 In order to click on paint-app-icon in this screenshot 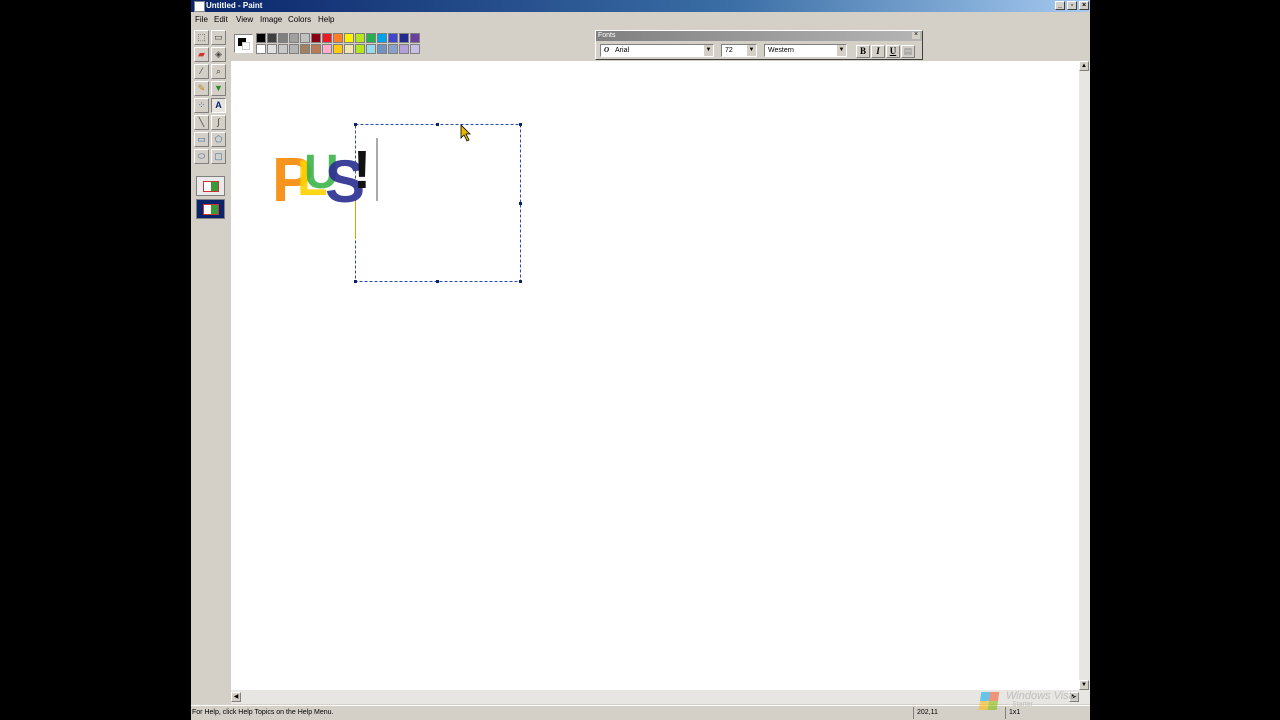, I will do `click(199, 6)`.